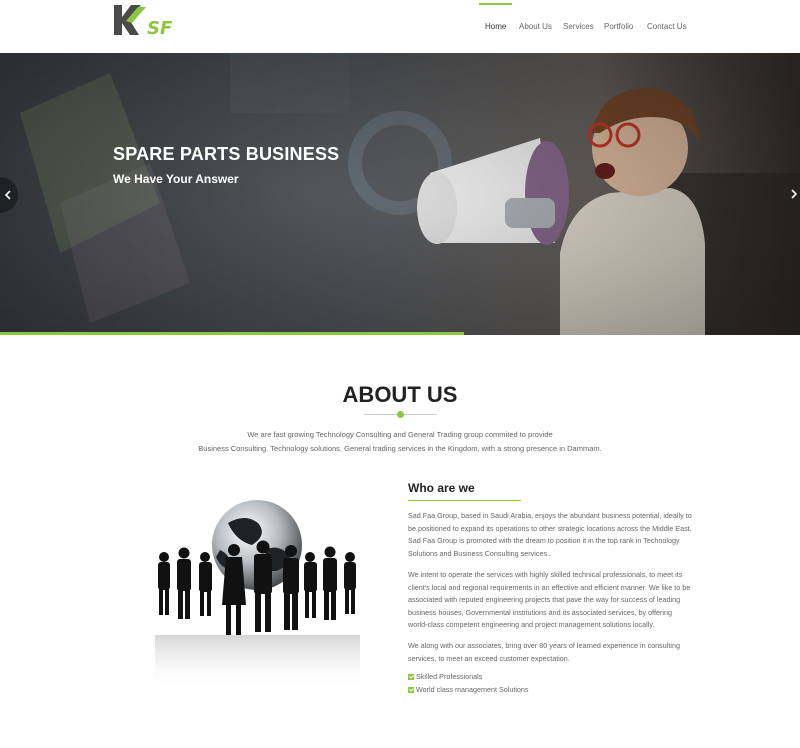 The width and height of the screenshot is (800, 748). I want to click on nav-services: Services, so click(578, 26).